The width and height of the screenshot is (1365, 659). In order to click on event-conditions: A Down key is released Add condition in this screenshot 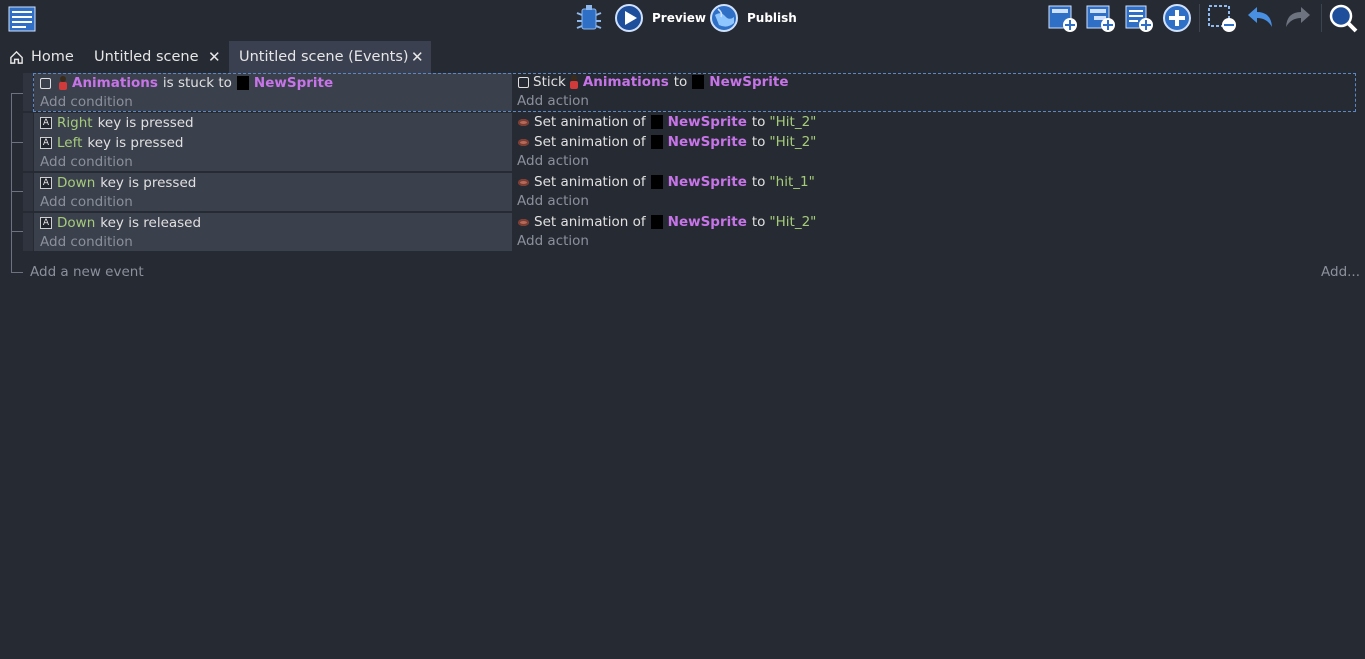, I will do `click(273, 232)`.